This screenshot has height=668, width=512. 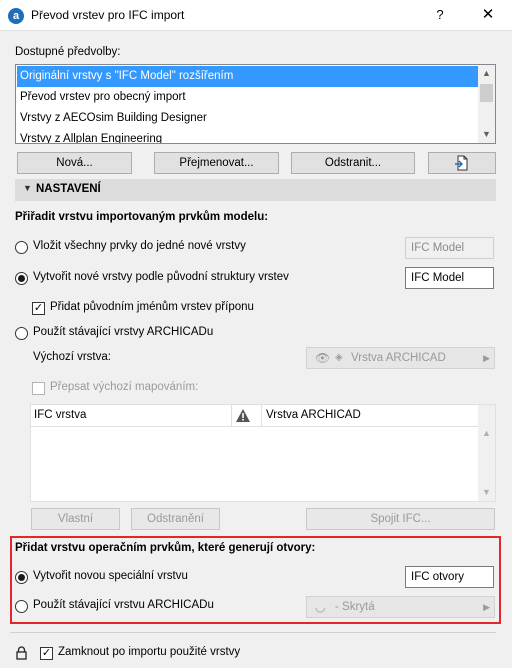 I want to click on default-layer-dropdown: 👁 ◈ Vrstva ARCHICAD ▶, so click(x=400, y=358).